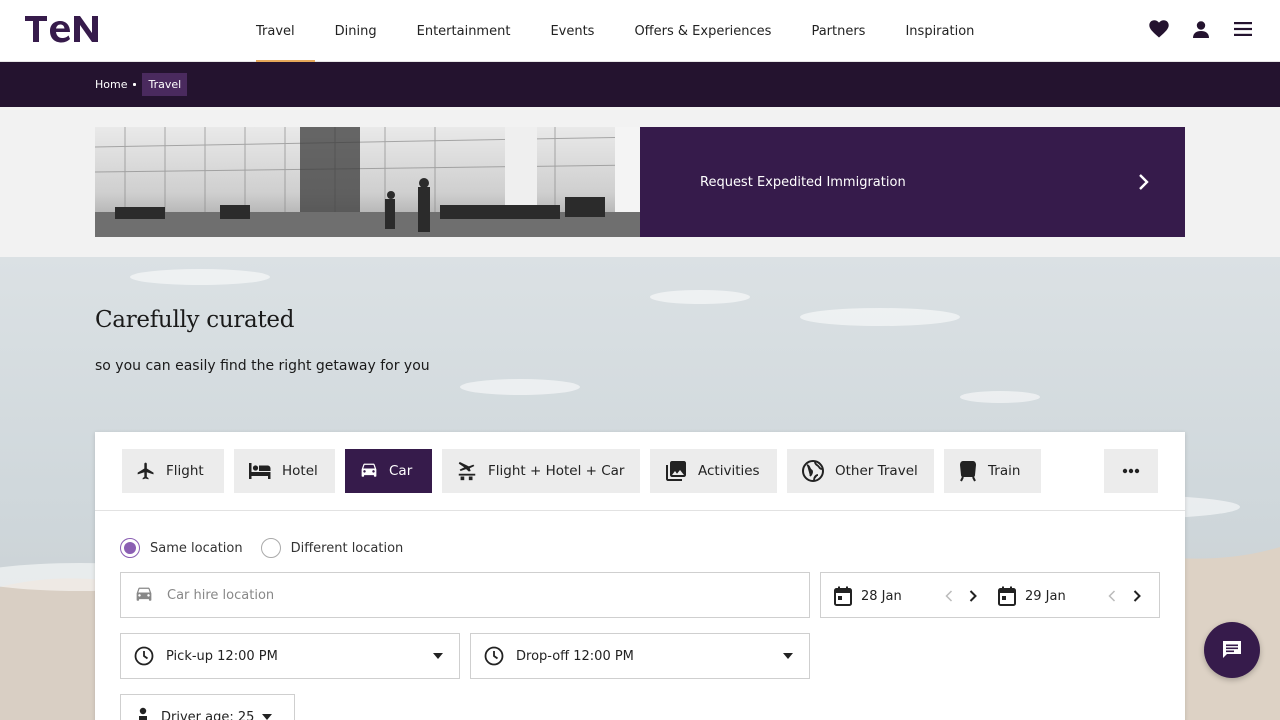  I want to click on person-icon, so click(143, 713).